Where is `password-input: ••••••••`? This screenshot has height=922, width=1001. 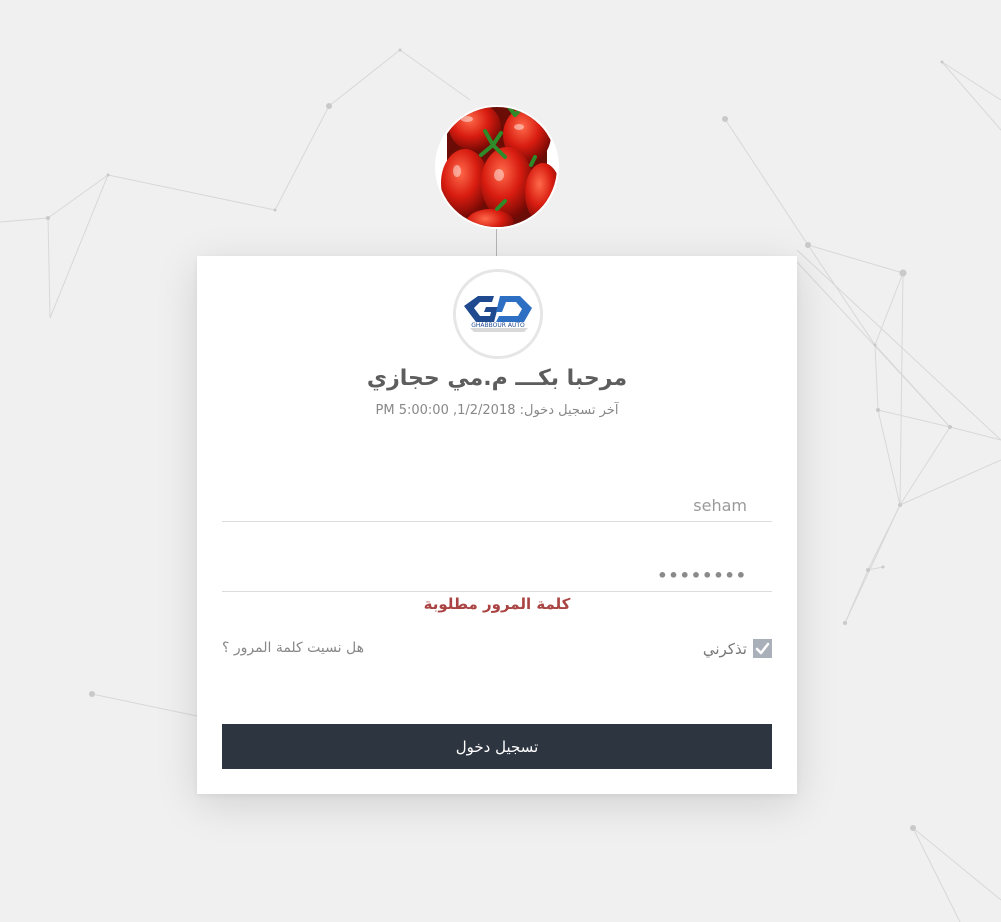 password-input: •••••••• is located at coordinates (497, 570).